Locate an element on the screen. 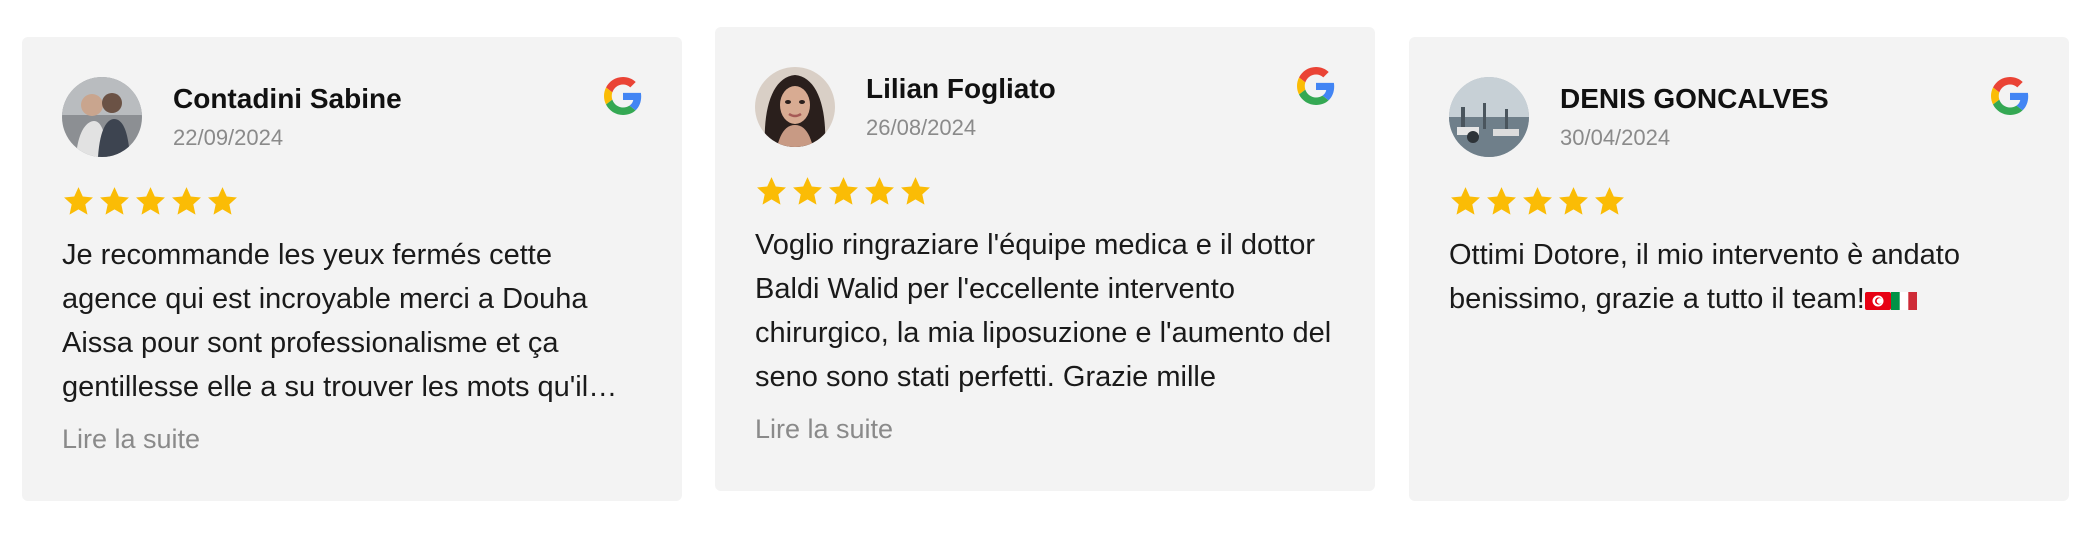  reviewer-name: Contadini Sabine is located at coordinates (287, 98).